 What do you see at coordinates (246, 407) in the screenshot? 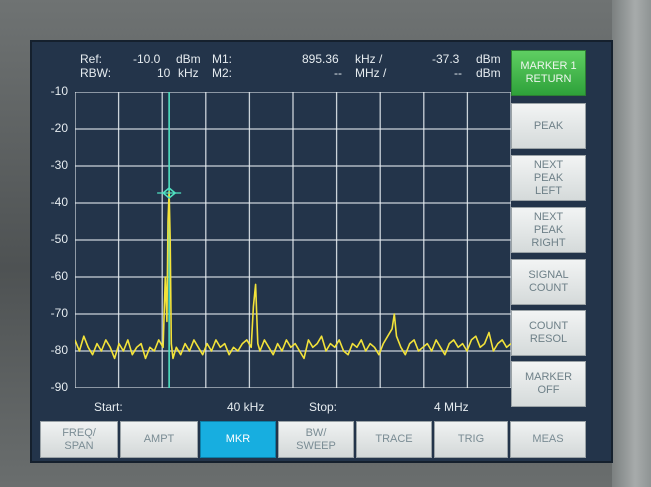
I see `start-value: 40 kHz` at bounding box center [246, 407].